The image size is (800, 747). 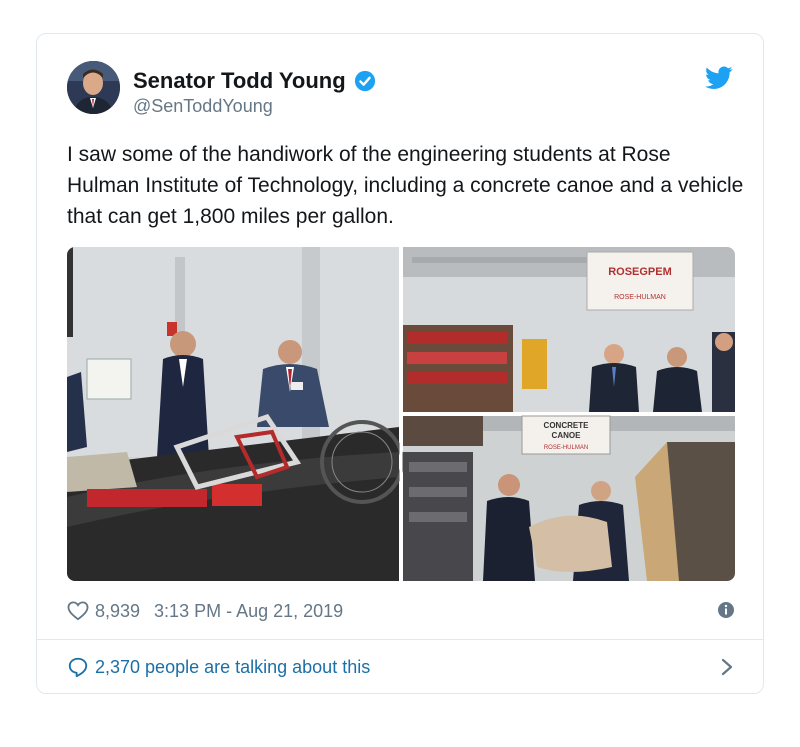 I want to click on verified-badge-icon, so click(x=364, y=81).